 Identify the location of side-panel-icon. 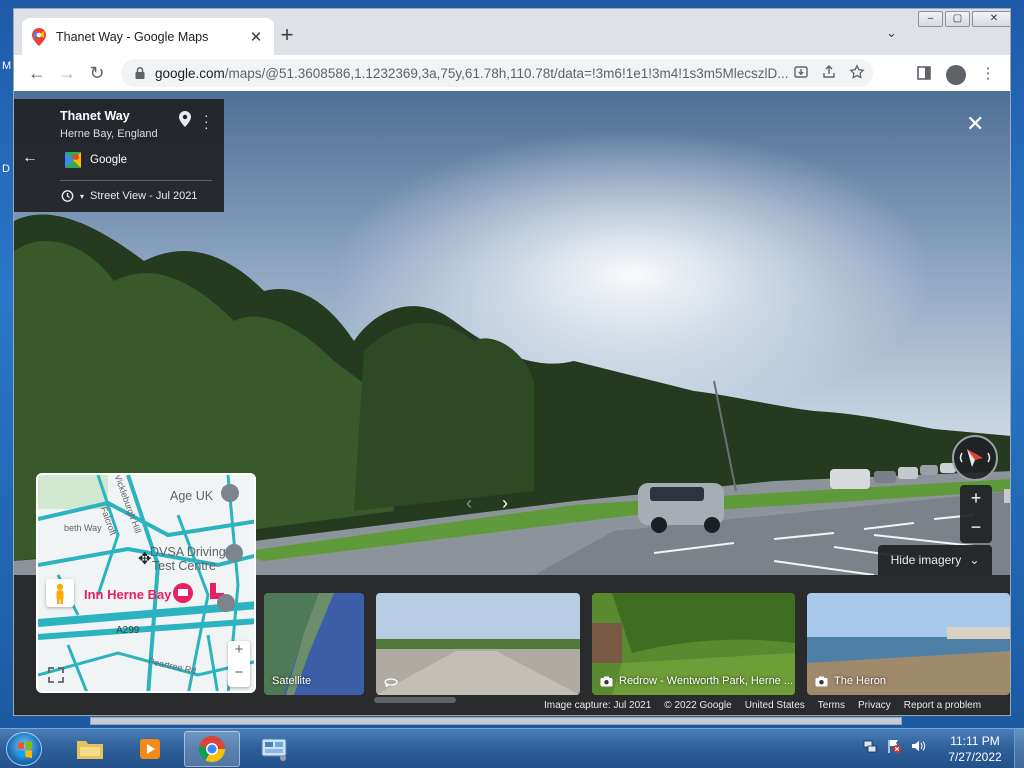
(924, 73).